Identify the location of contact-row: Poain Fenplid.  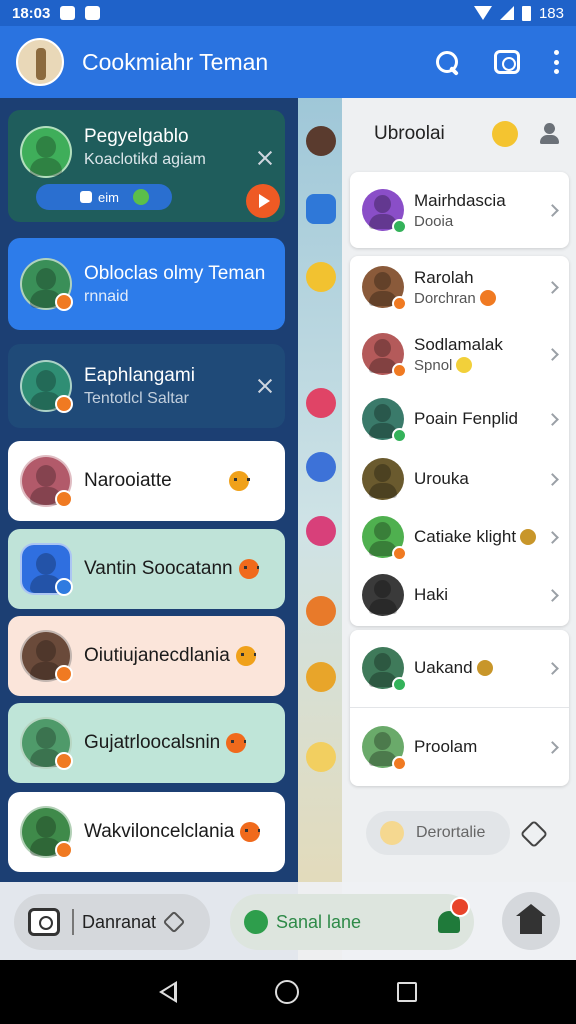
(459, 419).